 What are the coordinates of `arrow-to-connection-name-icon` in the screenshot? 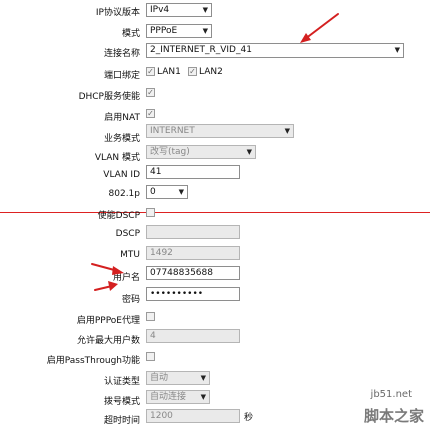 It's located at (321, 26).